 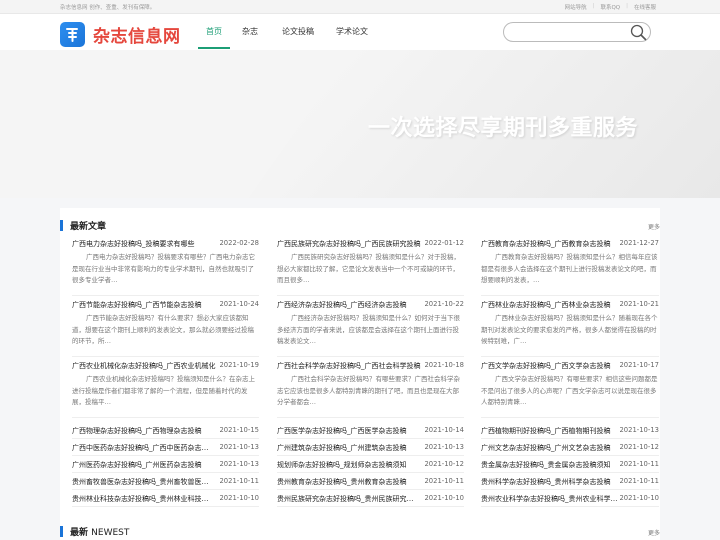 What do you see at coordinates (141, 482) in the screenshot?
I see `article-title: 贵州畜牧兽医杂志好投稿吗_贵州畜牧兽医投稿` at bounding box center [141, 482].